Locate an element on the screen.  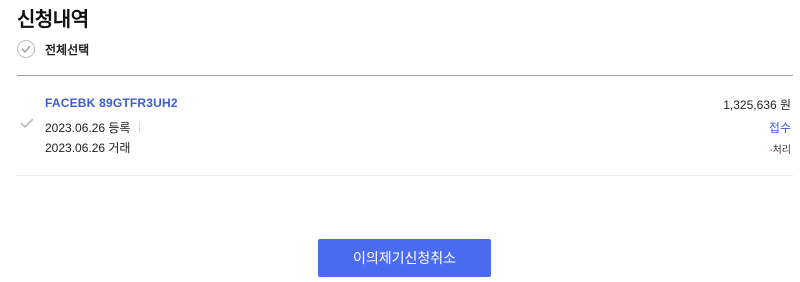
item-check-icon is located at coordinates (27, 123).